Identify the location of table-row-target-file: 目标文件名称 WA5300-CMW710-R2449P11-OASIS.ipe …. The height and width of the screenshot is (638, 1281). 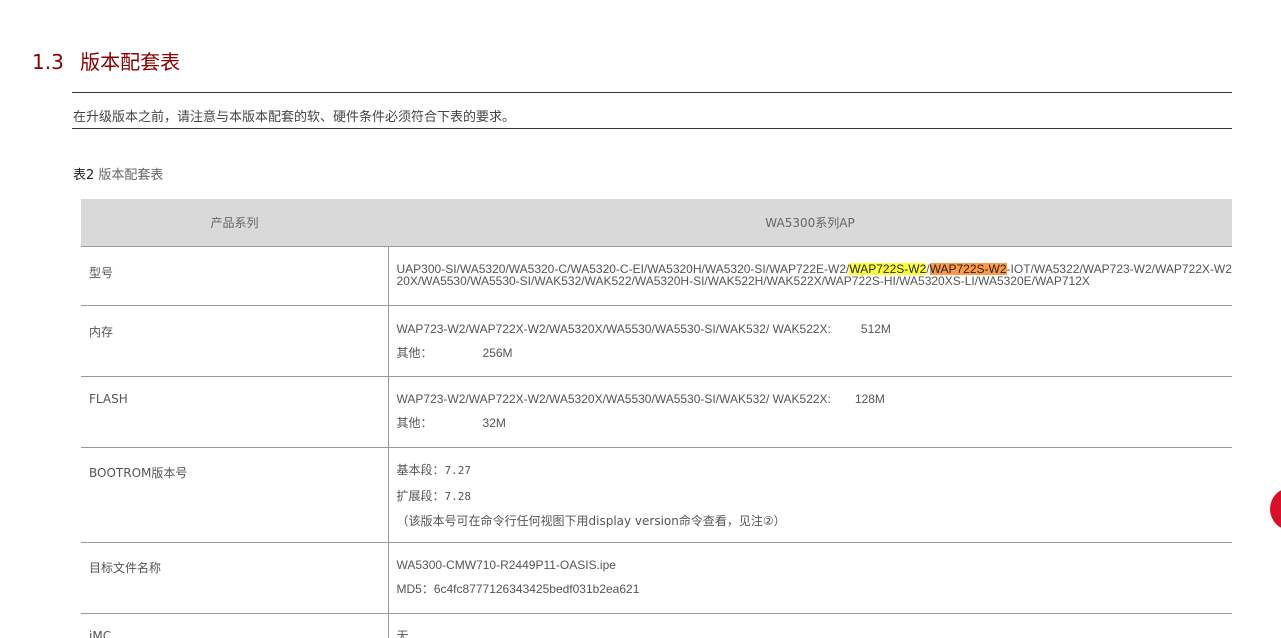
(656, 578).